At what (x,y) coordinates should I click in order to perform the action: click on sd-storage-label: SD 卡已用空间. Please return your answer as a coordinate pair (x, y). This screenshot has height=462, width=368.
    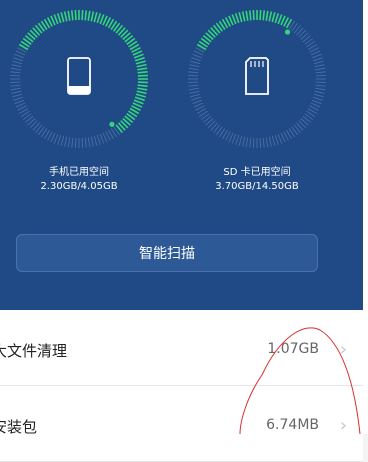
    Looking at the image, I should click on (257, 172).